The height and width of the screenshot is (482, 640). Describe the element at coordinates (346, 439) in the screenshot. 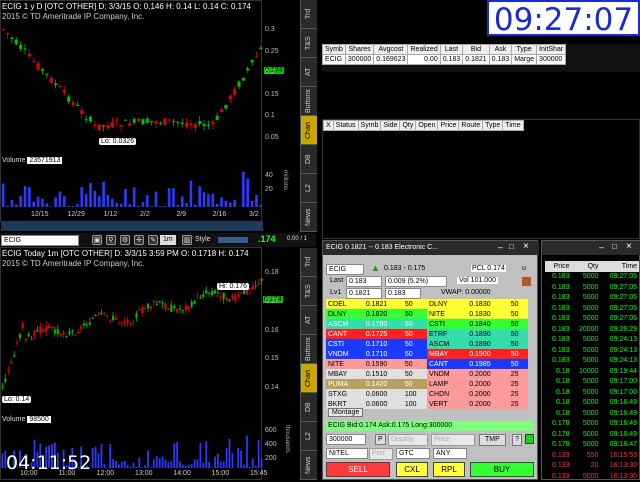

I see `order-qty-input: 300000` at that location.